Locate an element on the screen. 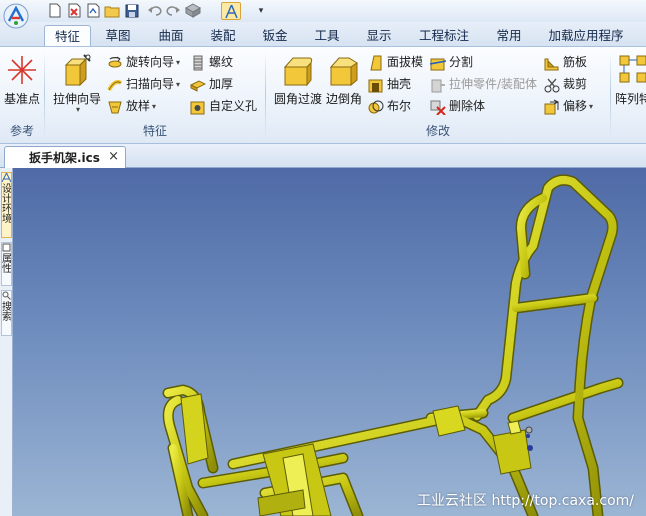 The image size is (646, 516). tab-feature: 特征 is located at coordinates (67, 36).